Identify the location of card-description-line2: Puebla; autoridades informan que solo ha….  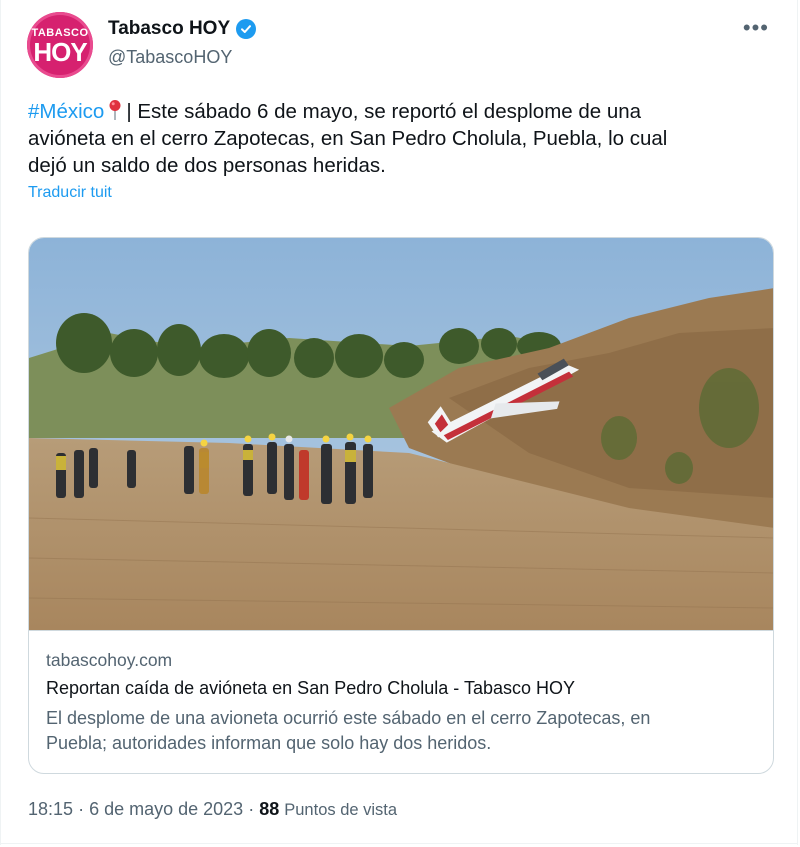
(269, 743).